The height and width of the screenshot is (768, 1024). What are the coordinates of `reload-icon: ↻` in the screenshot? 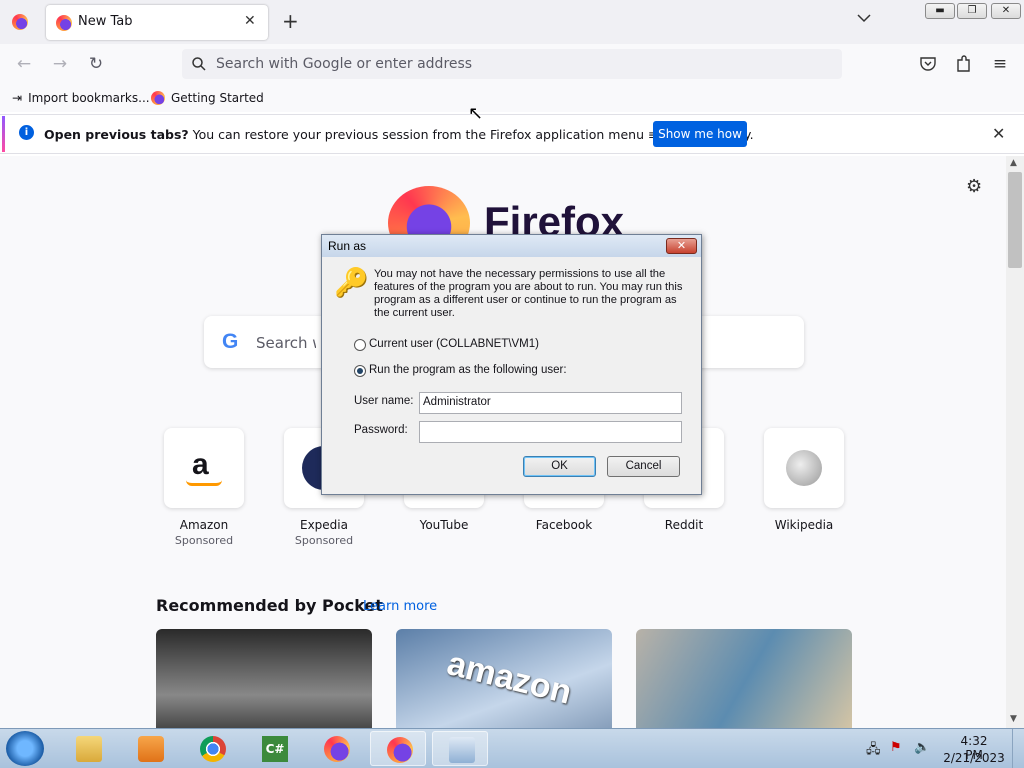 It's located at (96, 64).